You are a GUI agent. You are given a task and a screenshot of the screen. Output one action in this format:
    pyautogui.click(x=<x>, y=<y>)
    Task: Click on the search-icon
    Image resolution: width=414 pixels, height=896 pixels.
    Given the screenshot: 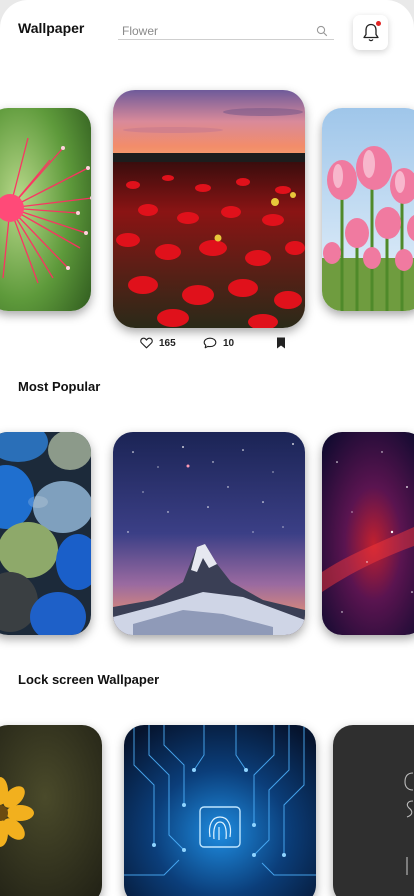 What is the action you would take?
    pyautogui.click(x=322, y=31)
    